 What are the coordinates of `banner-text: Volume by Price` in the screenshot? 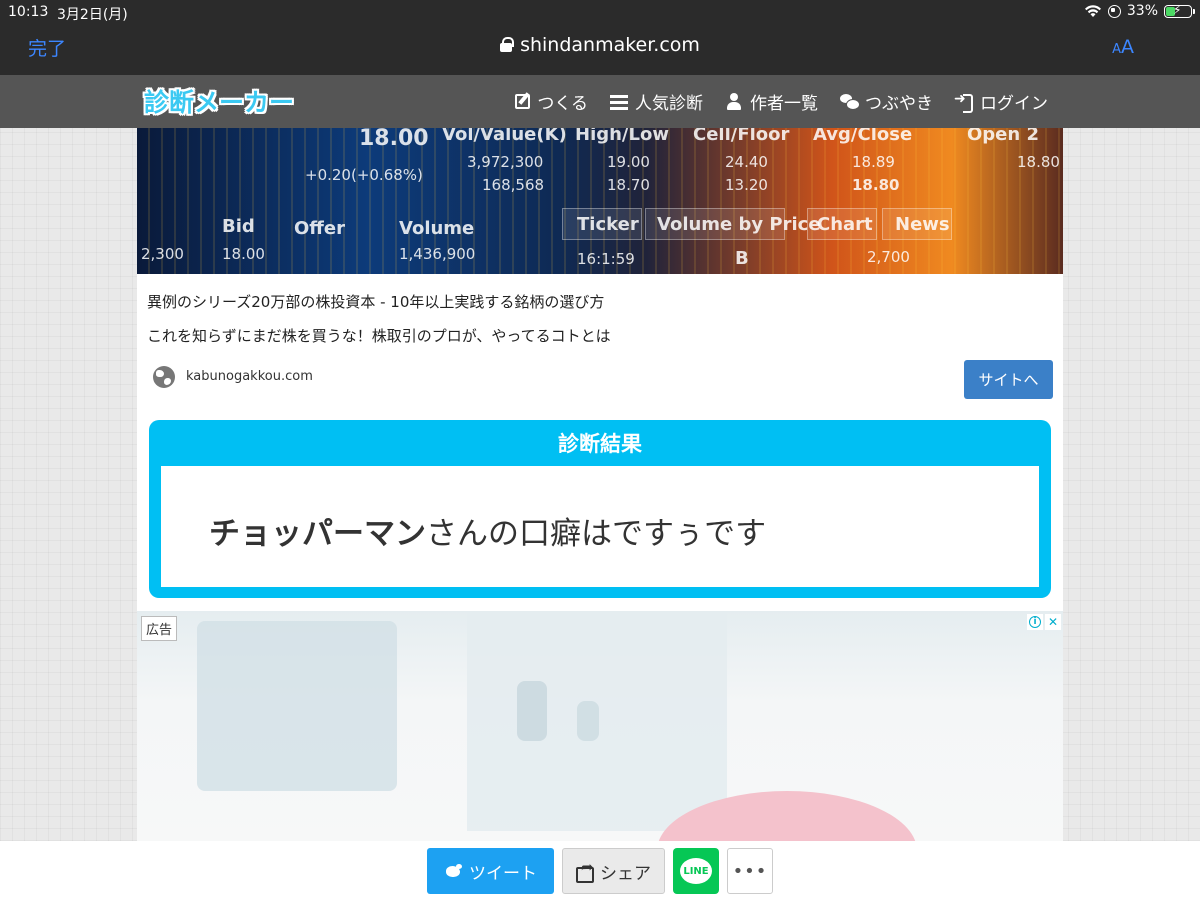 It's located at (739, 224).